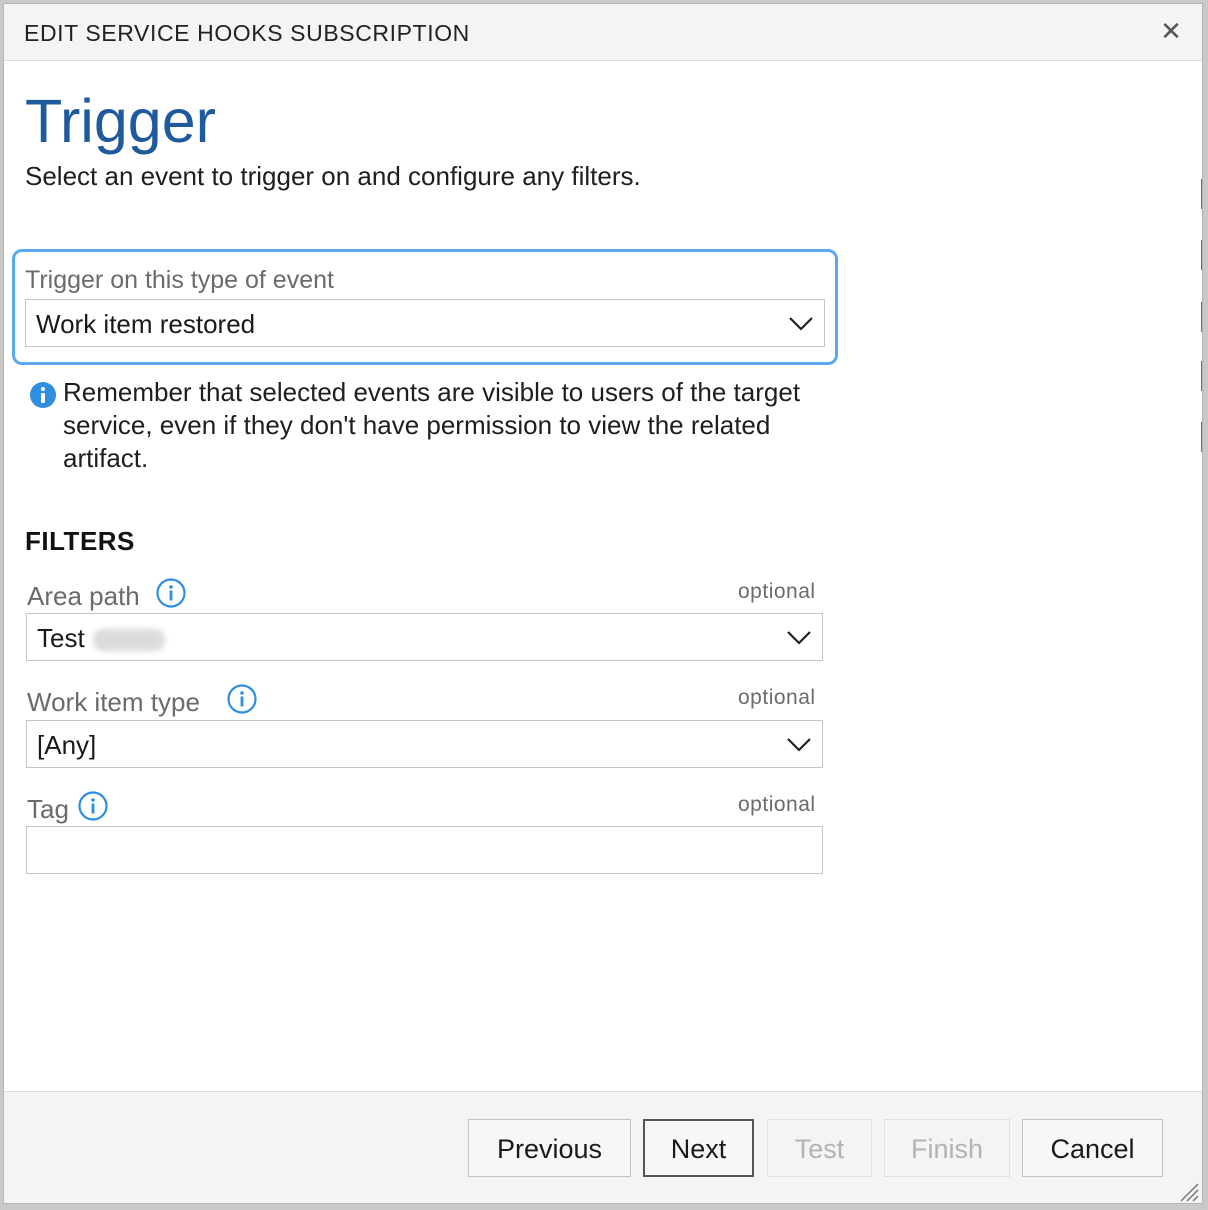  I want to click on finish-button: Finish, so click(947, 1148).